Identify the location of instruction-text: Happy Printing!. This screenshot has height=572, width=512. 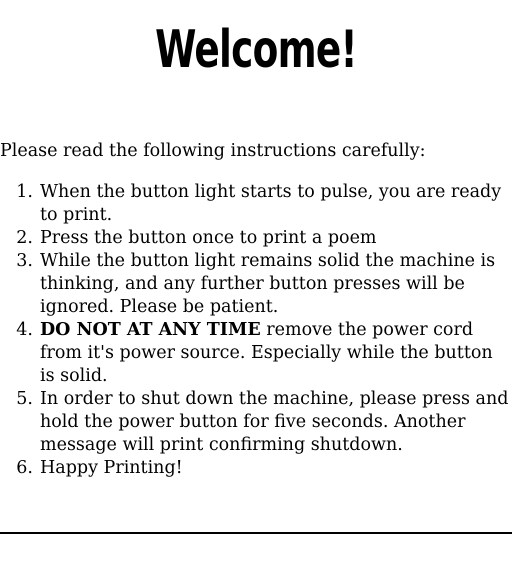
(111, 468).